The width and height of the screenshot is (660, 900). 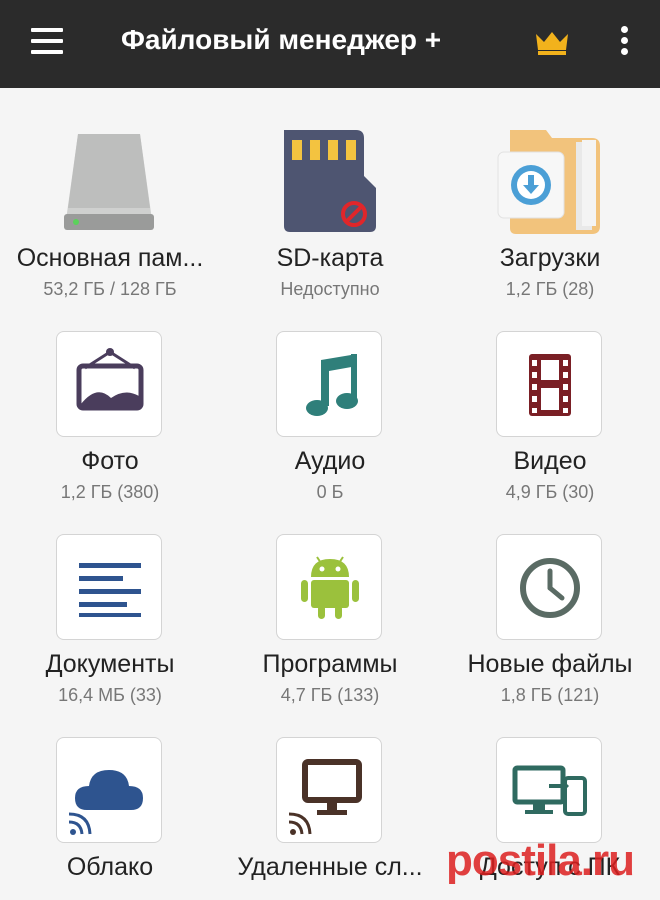 I want to click on film-strip-icon, so click(x=549, y=384).